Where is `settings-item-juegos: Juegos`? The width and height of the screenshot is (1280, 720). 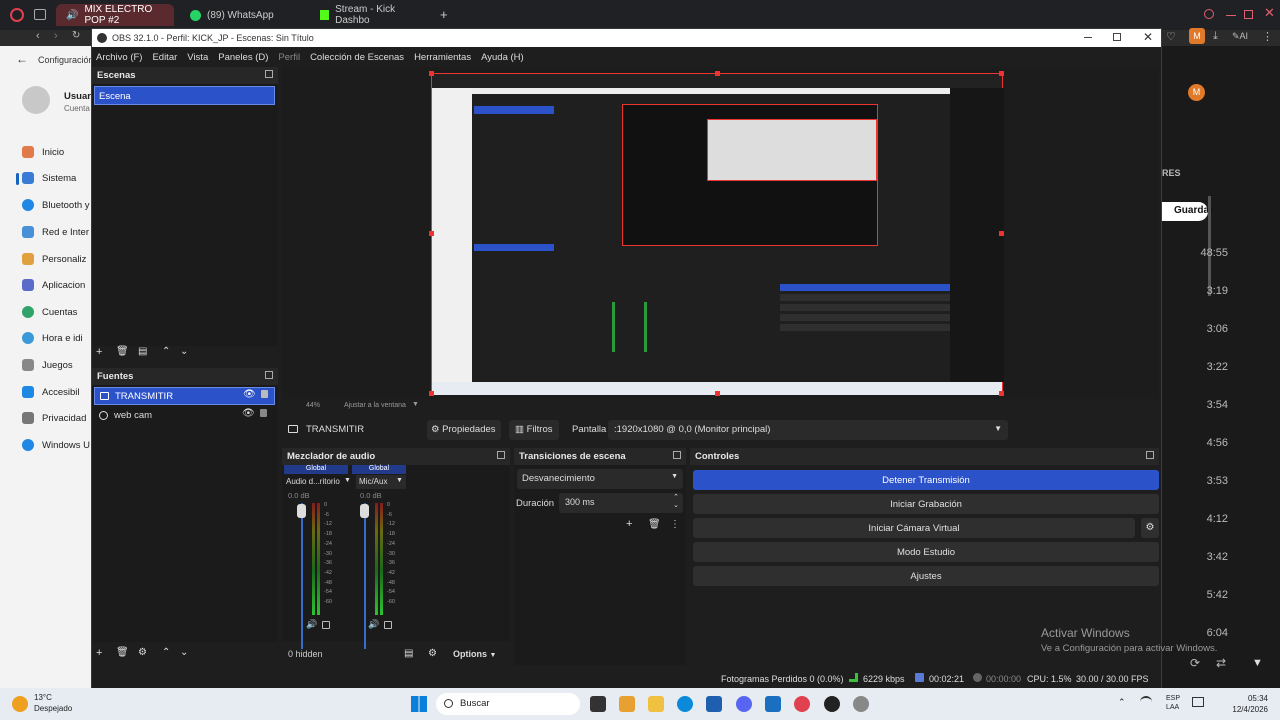 settings-item-juegos: Juegos is located at coordinates (47, 365).